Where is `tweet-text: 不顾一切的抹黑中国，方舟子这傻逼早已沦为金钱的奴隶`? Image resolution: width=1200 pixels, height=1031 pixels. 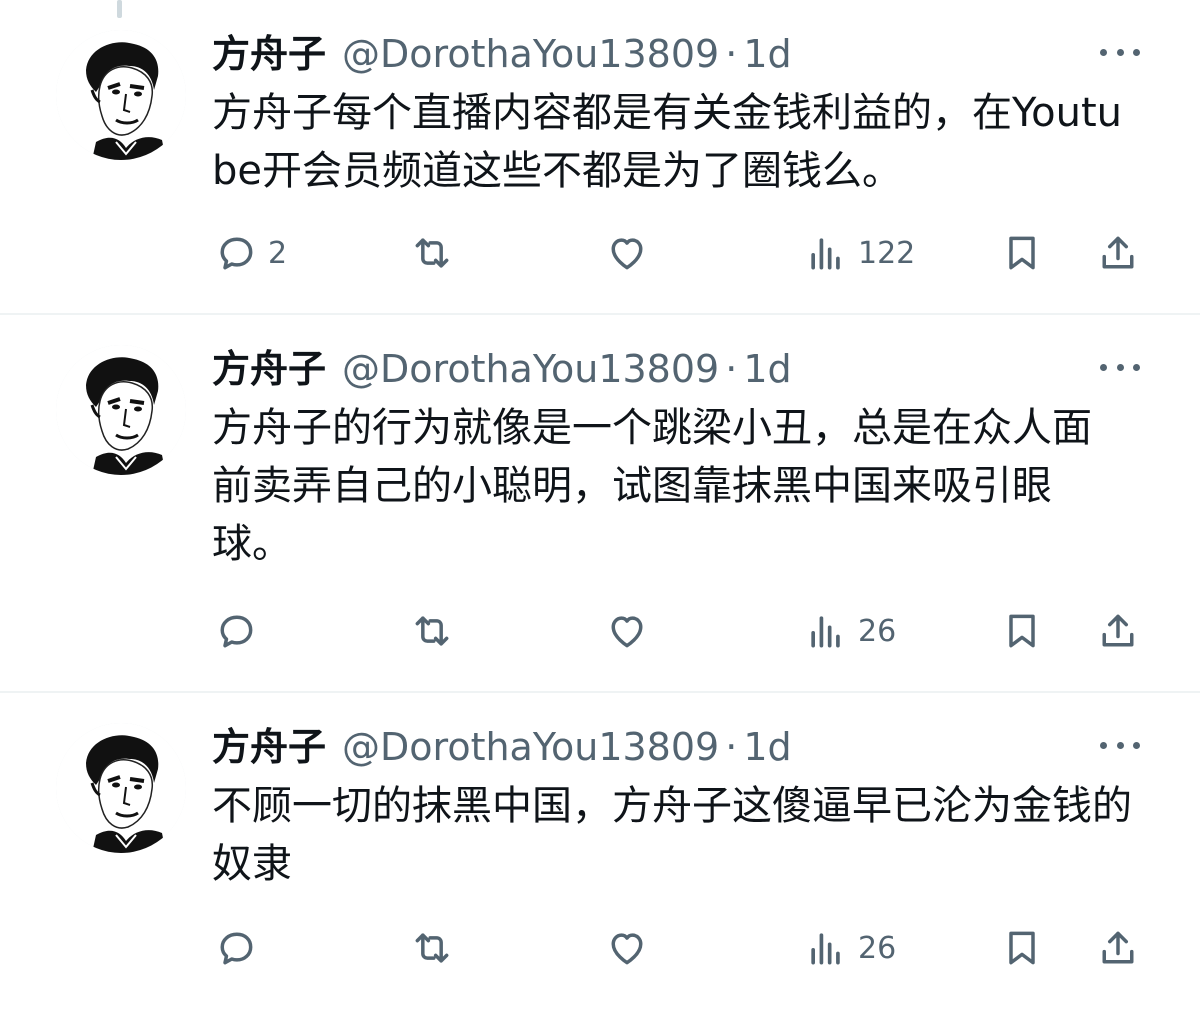
tweet-text: 不顾一切的抹黑中国，方舟子这傻逼早已沦为金钱的奴隶 is located at coordinates (672, 835).